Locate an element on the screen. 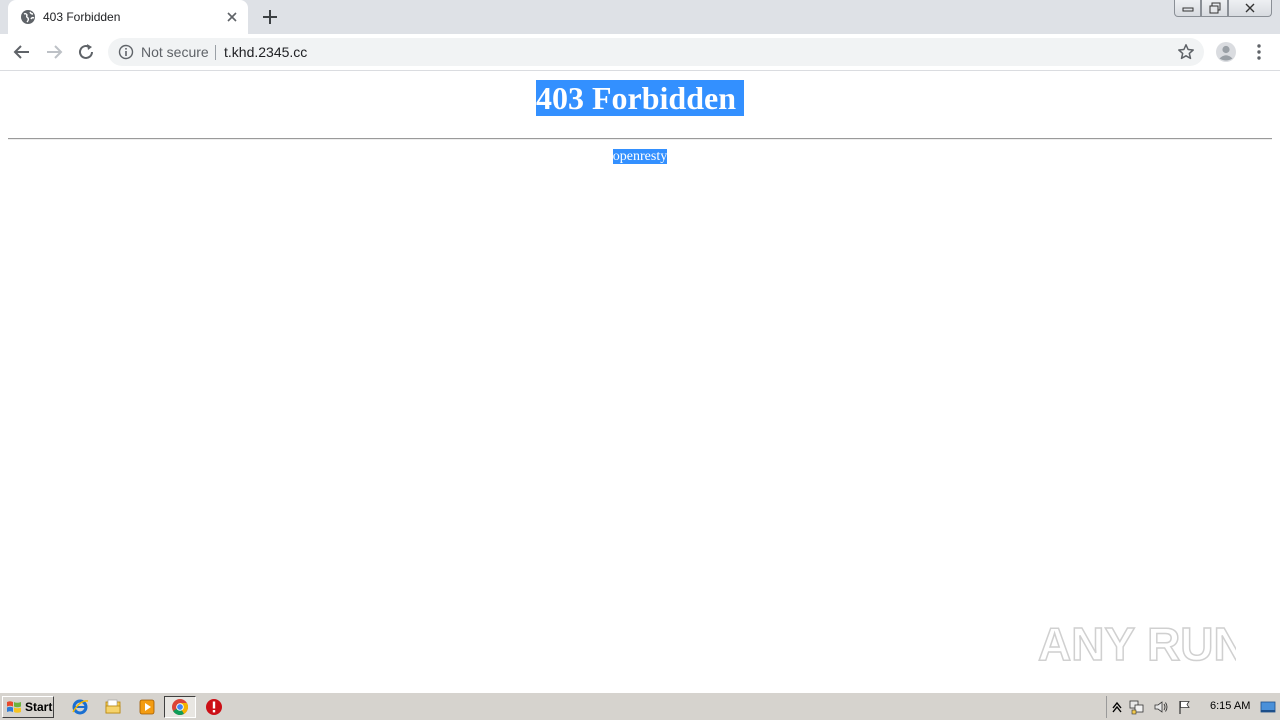  kebab-menu-icon is located at coordinates (1259, 52).